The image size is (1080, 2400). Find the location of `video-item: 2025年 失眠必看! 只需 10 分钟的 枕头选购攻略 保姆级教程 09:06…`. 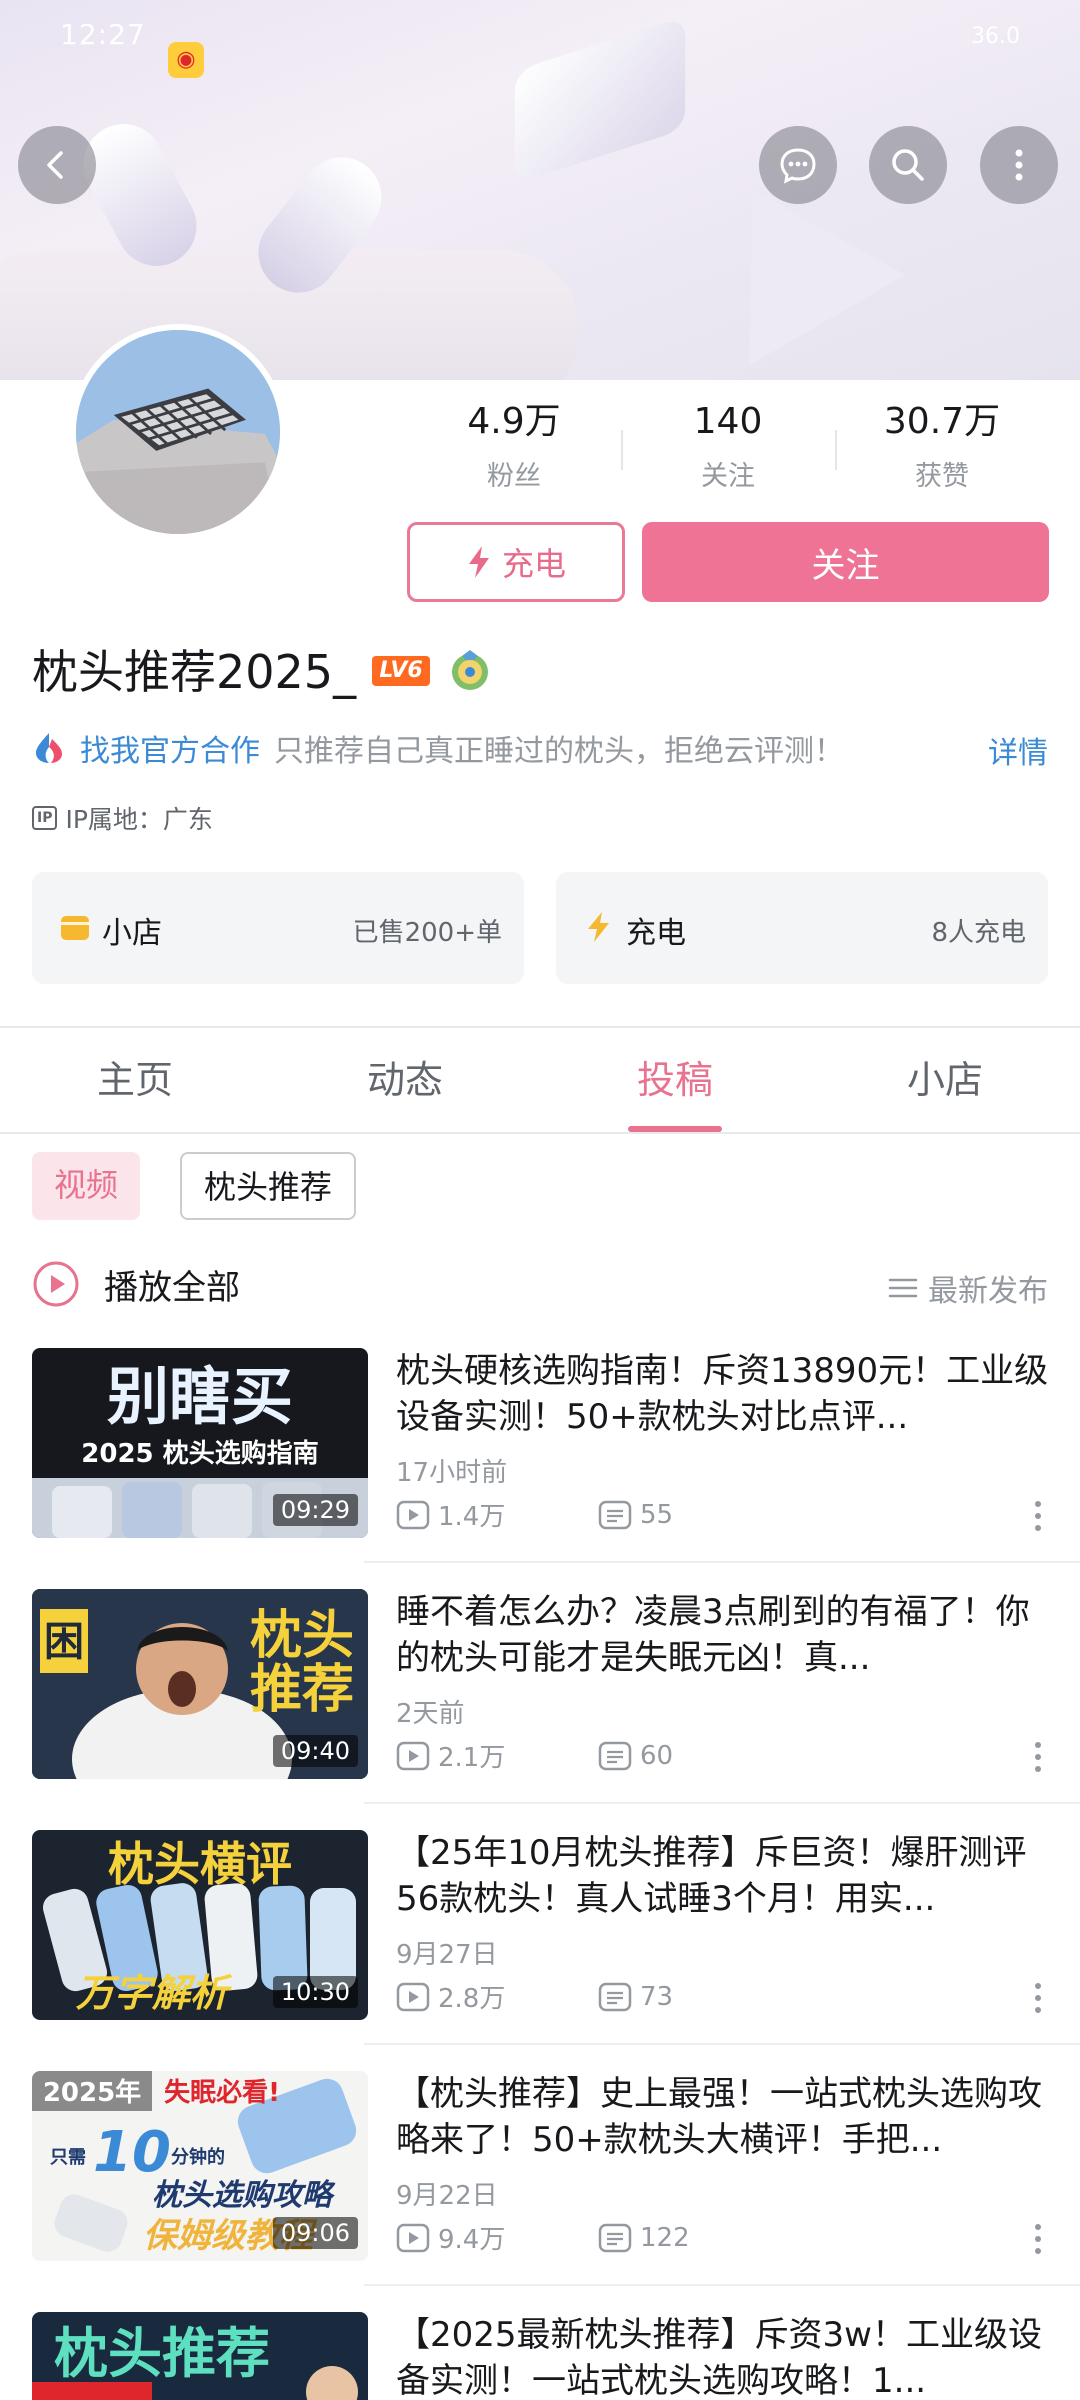

video-item: 2025年 失眠必看! 只需 10 分钟的 枕头选购攻略 保姆级教程 09:06… is located at coordinates (540, 2166).